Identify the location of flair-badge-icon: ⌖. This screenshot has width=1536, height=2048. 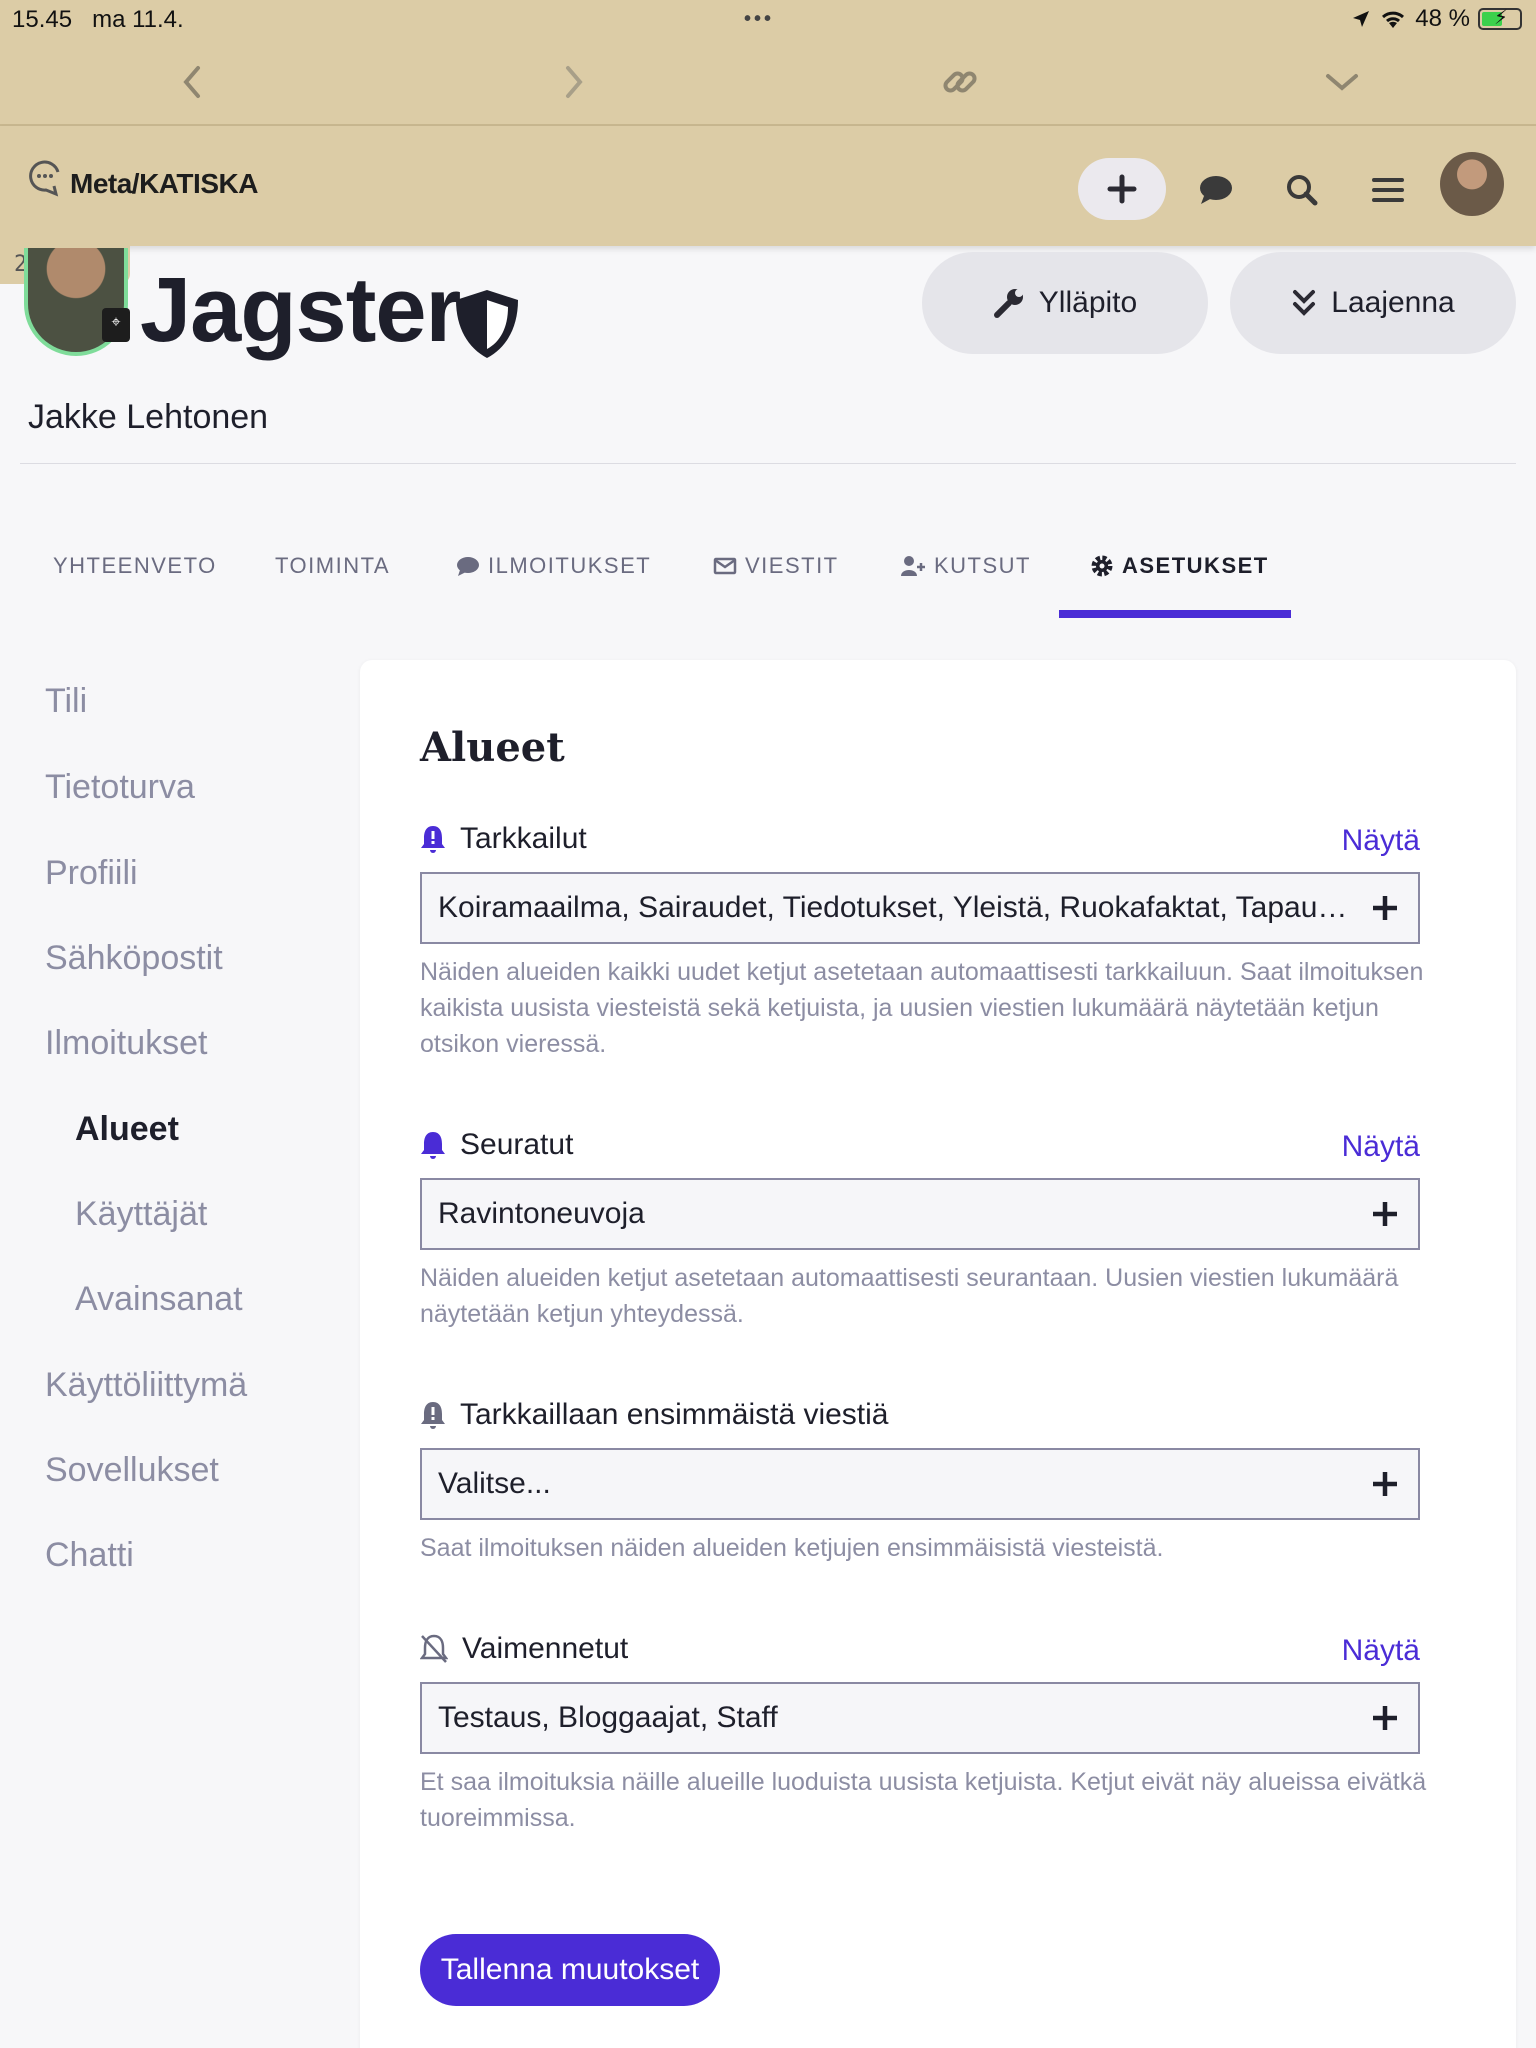
(116, 325).